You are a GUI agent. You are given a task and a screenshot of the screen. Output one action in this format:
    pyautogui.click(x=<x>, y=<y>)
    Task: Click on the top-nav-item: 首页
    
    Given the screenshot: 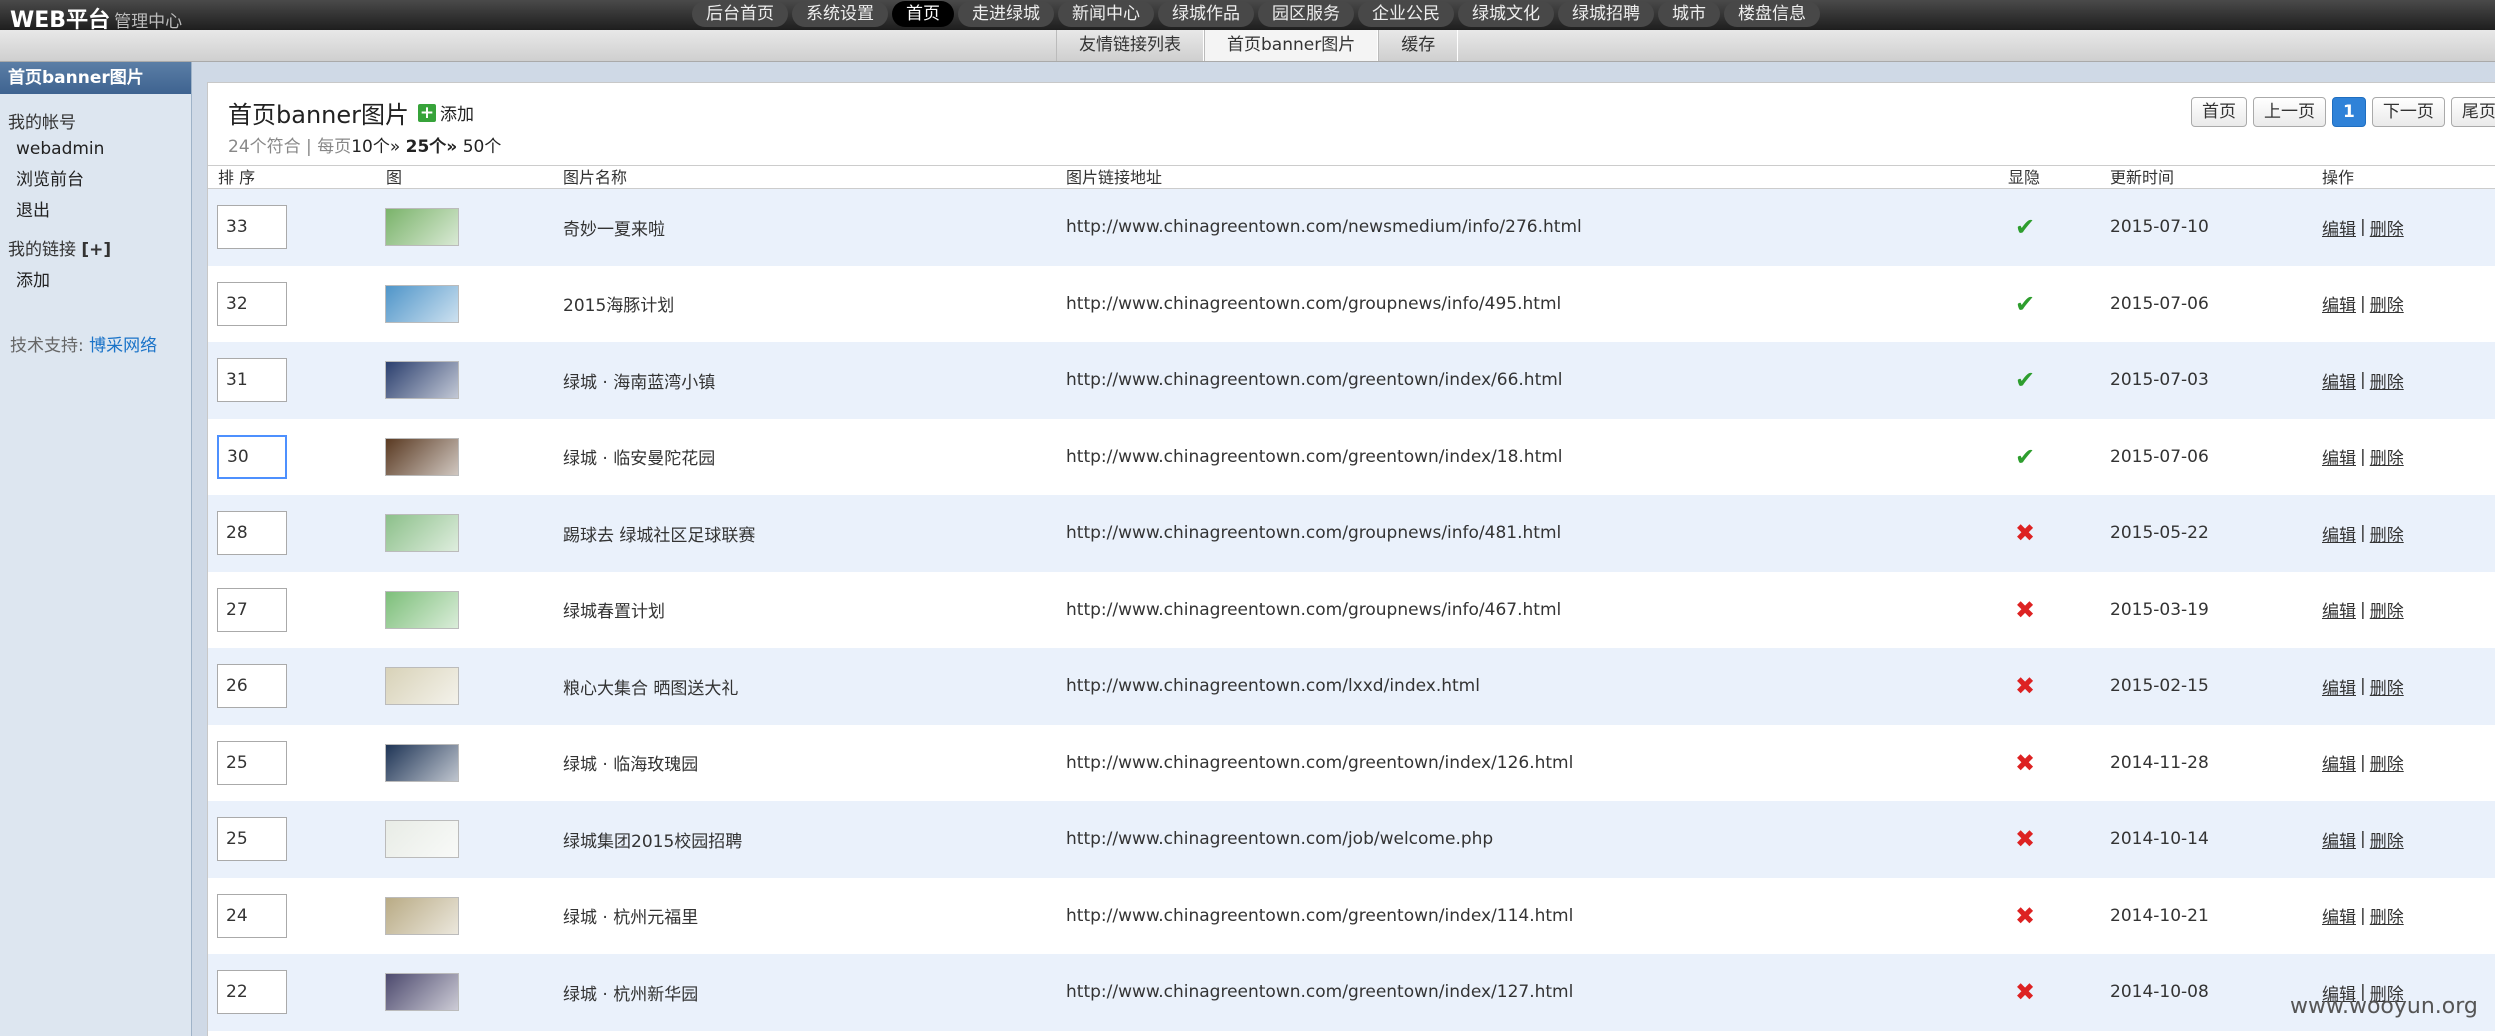 What is the action you would take?
    pyautogui.click(x=923, y=14)
    